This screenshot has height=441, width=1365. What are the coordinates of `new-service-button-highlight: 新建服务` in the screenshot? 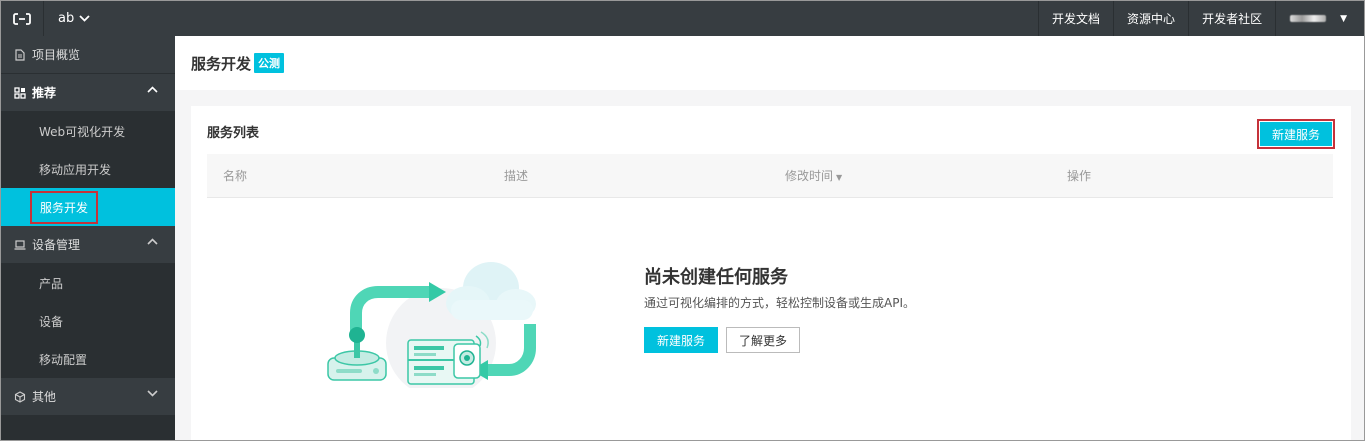 It's located at (1295, 134).